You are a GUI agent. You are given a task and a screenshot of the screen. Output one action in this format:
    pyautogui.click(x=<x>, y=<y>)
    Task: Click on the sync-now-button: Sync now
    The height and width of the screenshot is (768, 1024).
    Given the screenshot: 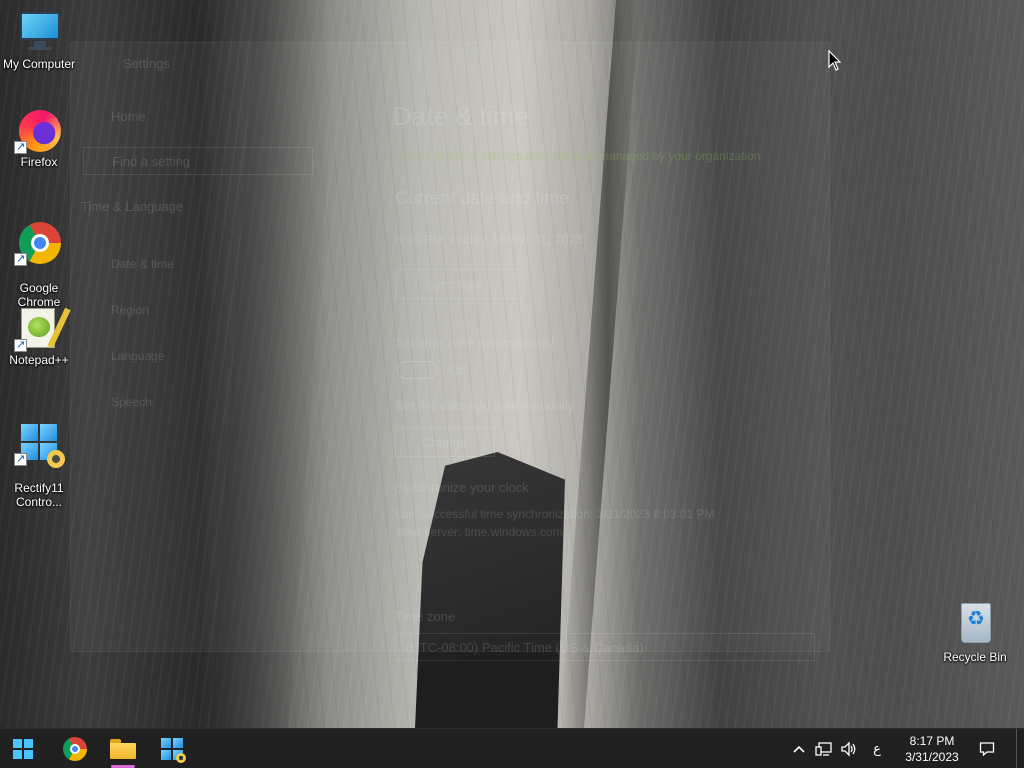 What is the action you would take?
    pyautogui.click(x=459, y=284)
    